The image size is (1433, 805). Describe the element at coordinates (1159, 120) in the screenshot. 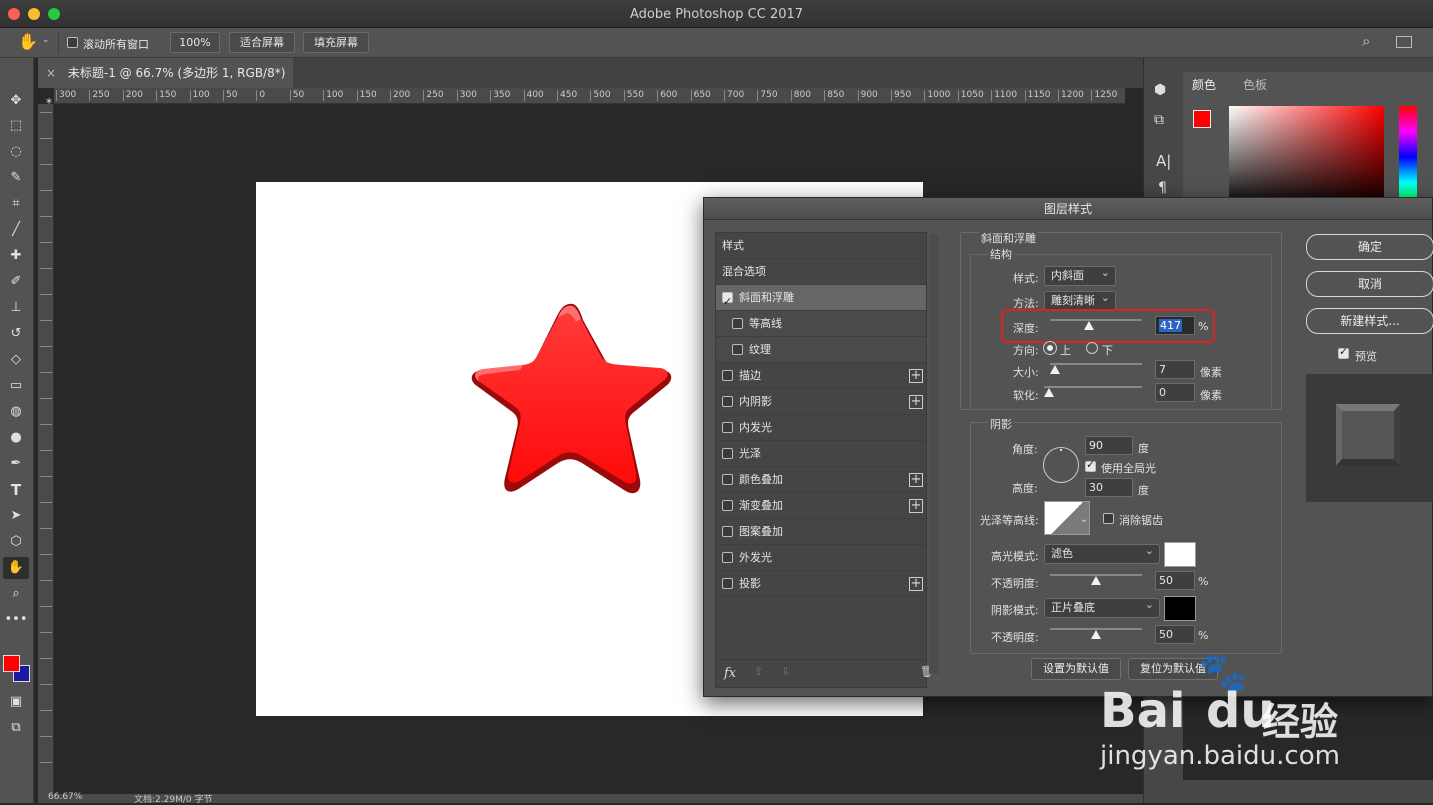

I see `properties-panel-icon: ⧉` at that location.